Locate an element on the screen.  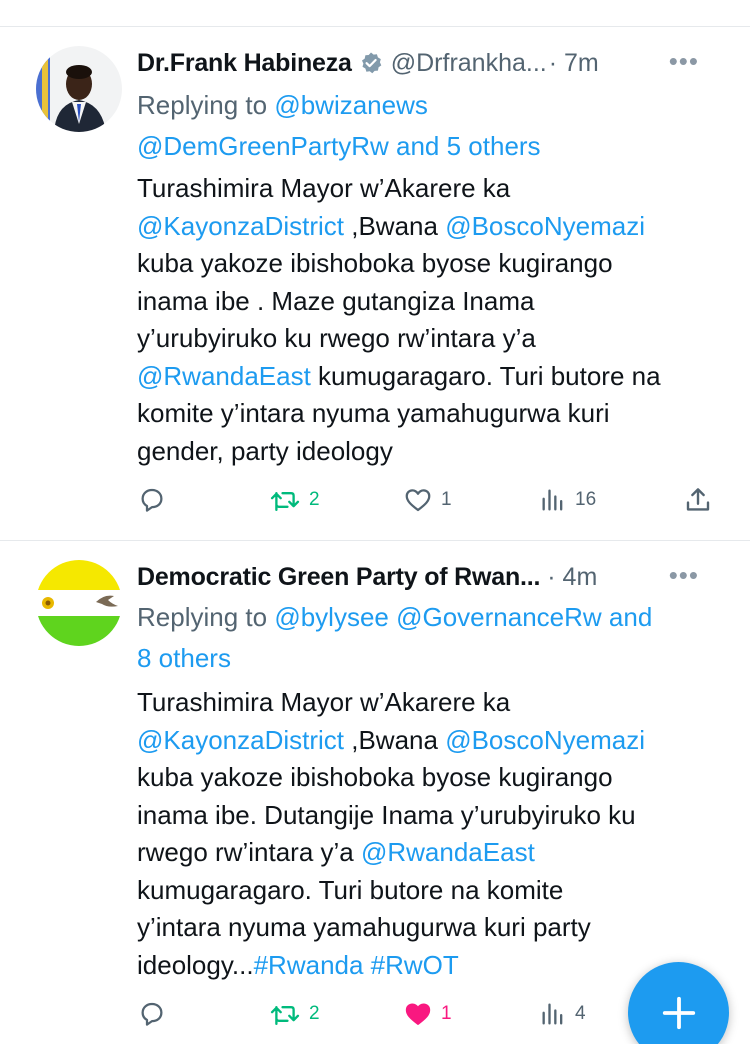
mention-link: @bwizanews is located at coordinates (351, 105).